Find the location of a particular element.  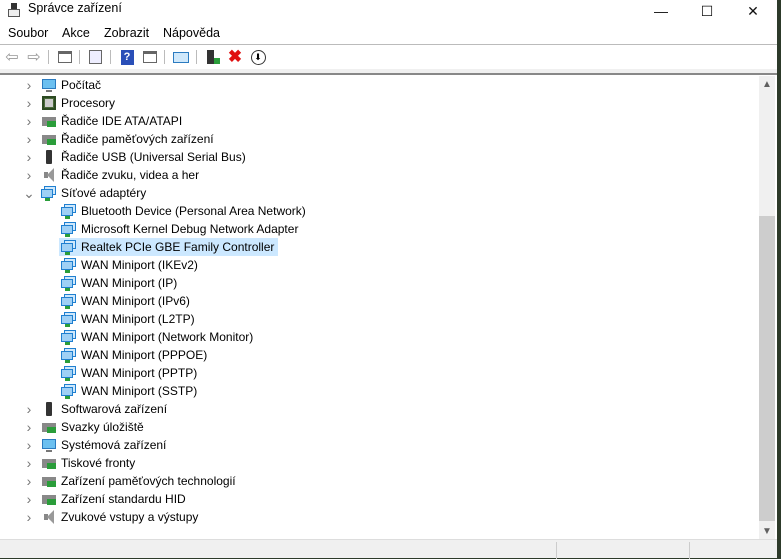

device-category: Zařízení paměťových technologií is located at coordinates (139, 481).